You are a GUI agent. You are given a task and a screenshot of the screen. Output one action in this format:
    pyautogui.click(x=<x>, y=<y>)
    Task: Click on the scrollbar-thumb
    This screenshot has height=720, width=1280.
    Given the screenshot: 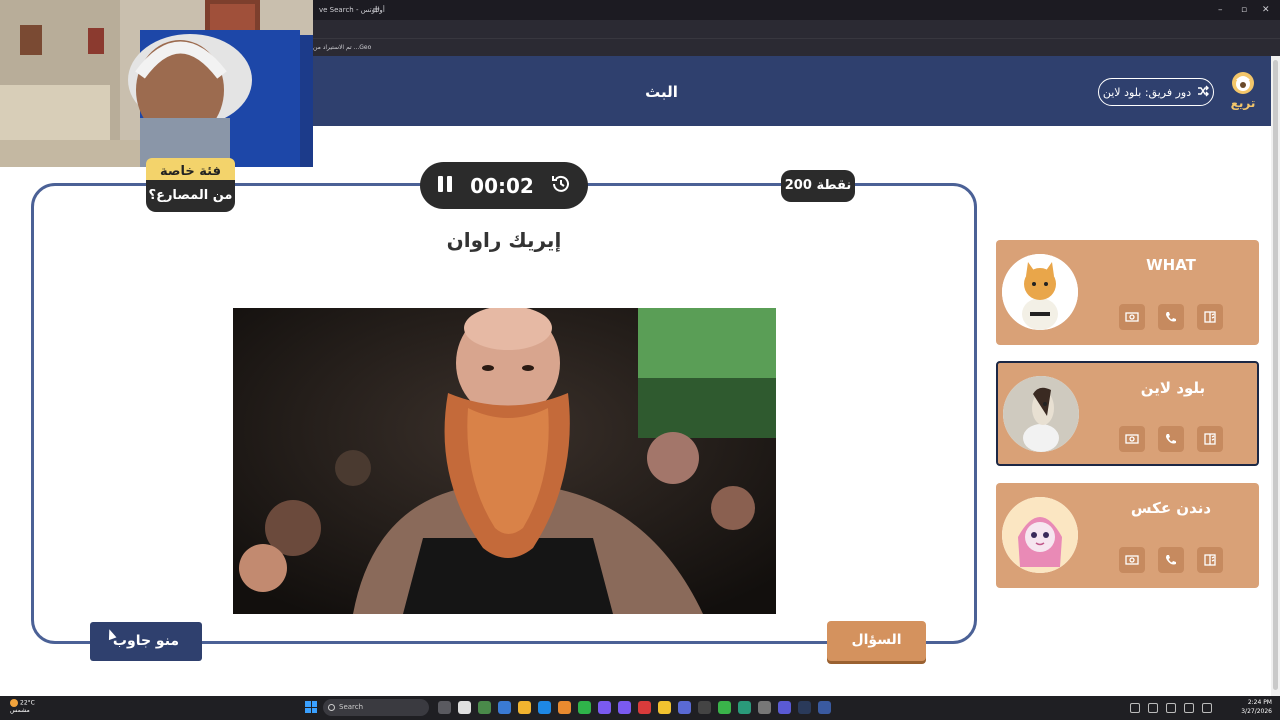 What is the action you would take?
    pyautogui.click(x=1275, y=375)
    